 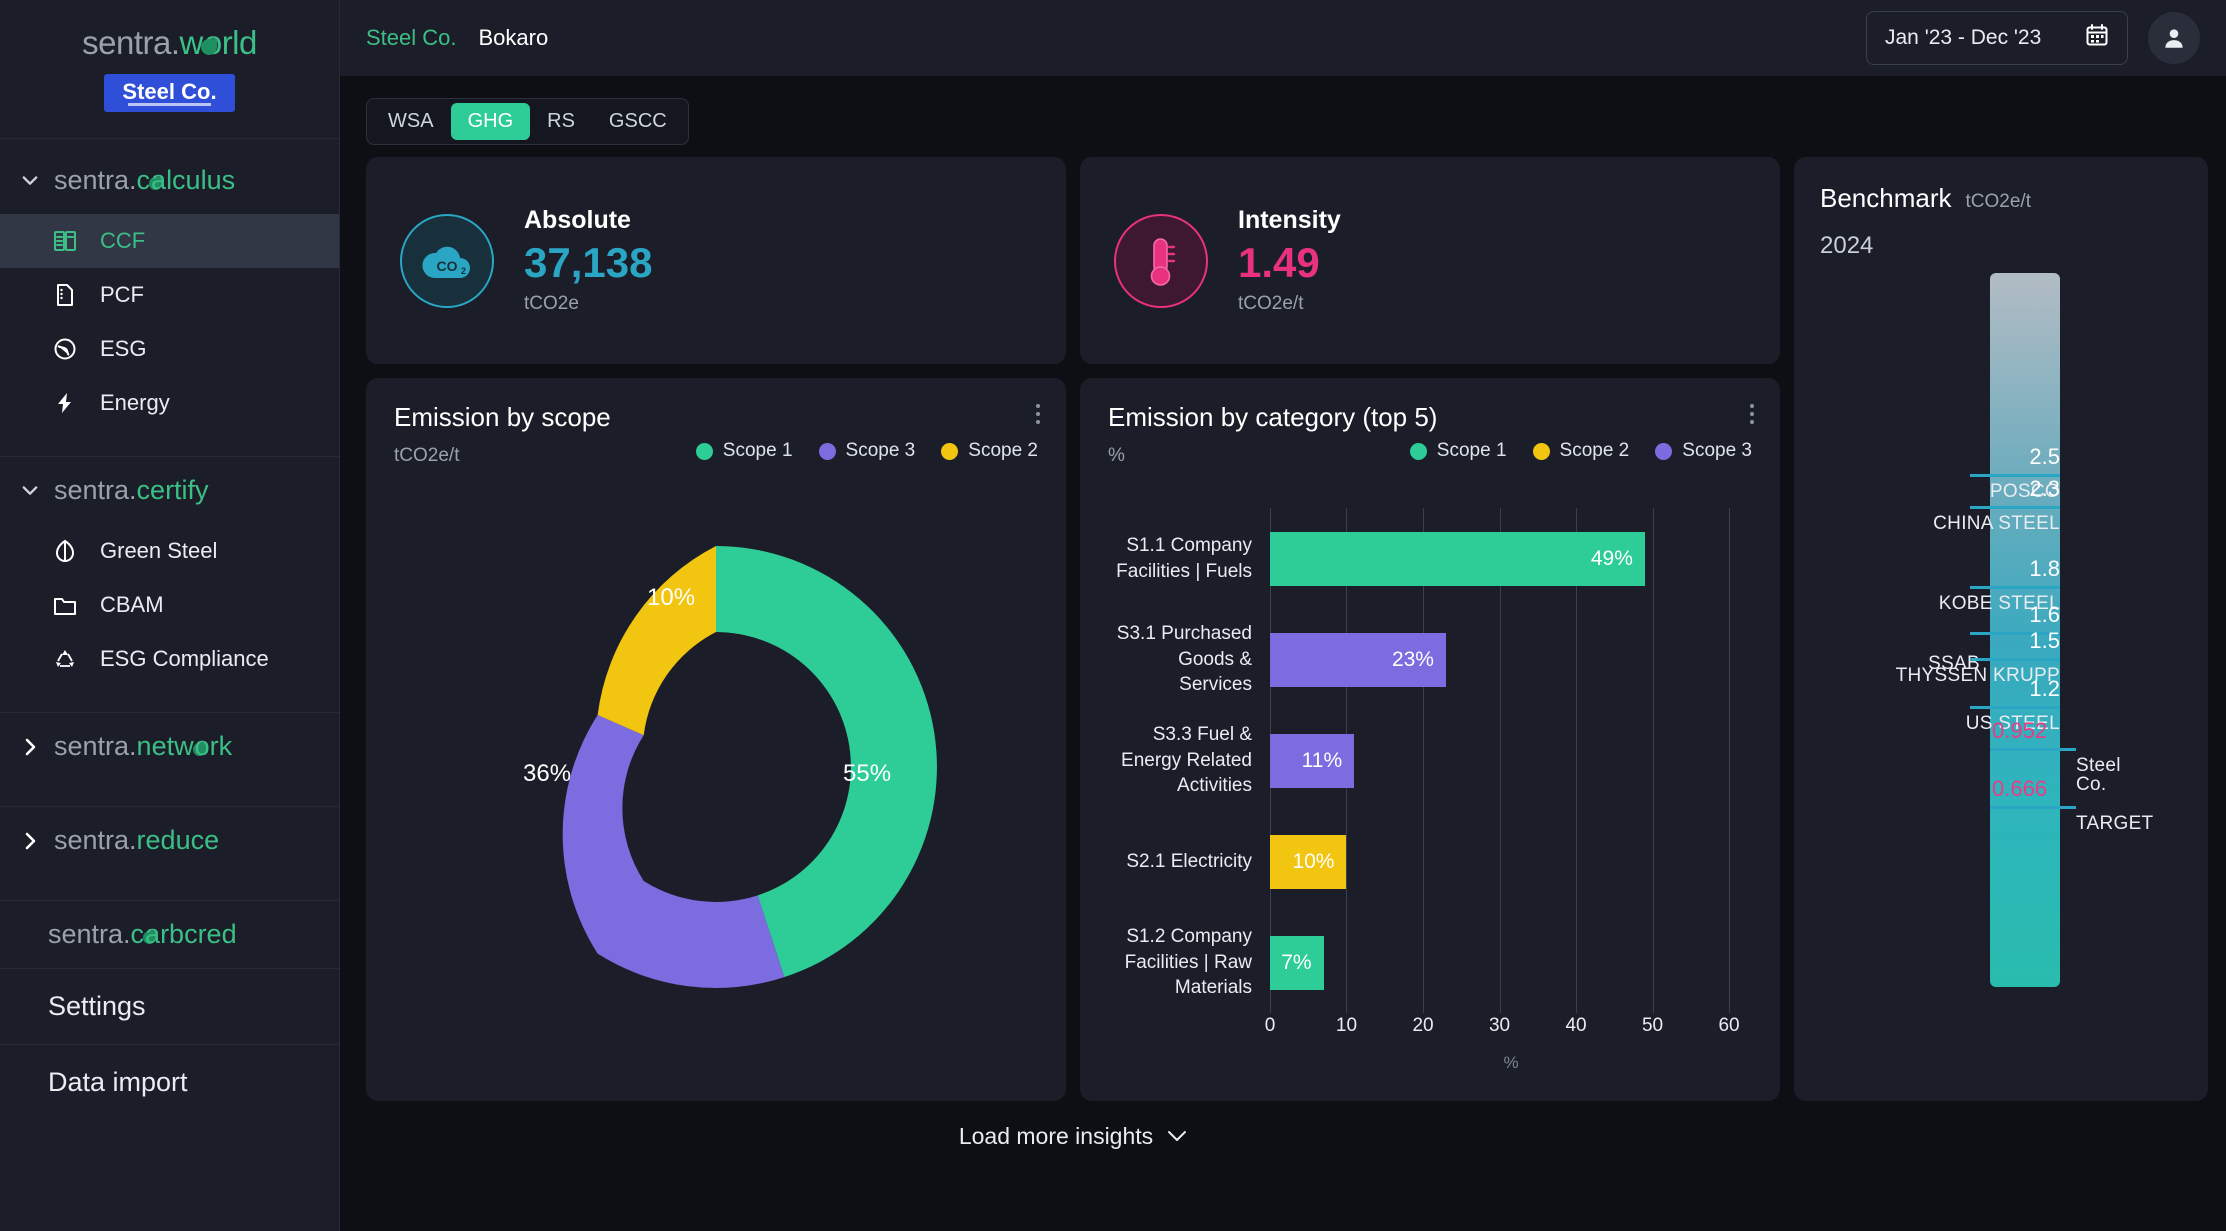 I want to click on sidebar-item-esg-compliance: ESG Compliance, so click(x=169, y=659).